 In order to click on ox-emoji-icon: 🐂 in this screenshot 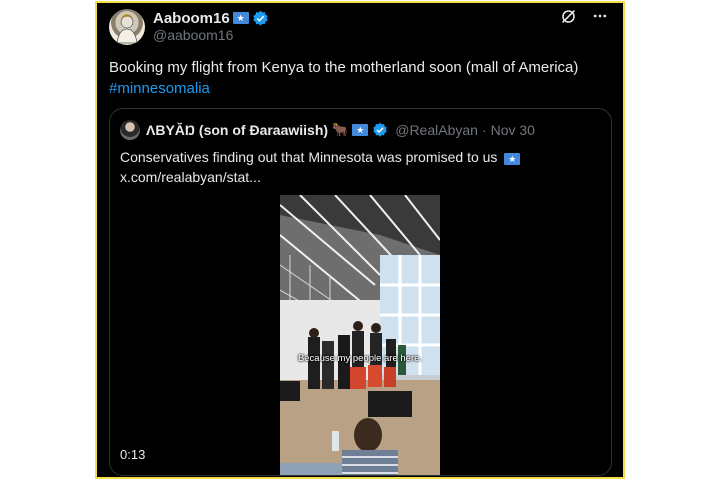, I will do `click(340, 129)`.